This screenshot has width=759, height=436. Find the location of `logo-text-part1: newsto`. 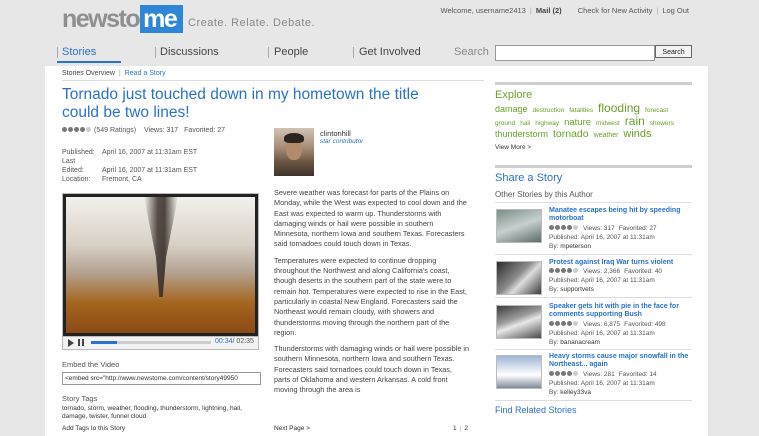

logo-text-part1: newsto is located at coordinates (101, 19).